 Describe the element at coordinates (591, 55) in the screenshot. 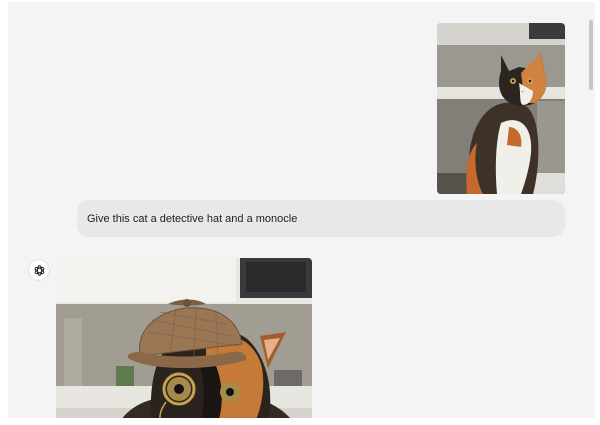

I see `scrollbar-thumb` at that location.